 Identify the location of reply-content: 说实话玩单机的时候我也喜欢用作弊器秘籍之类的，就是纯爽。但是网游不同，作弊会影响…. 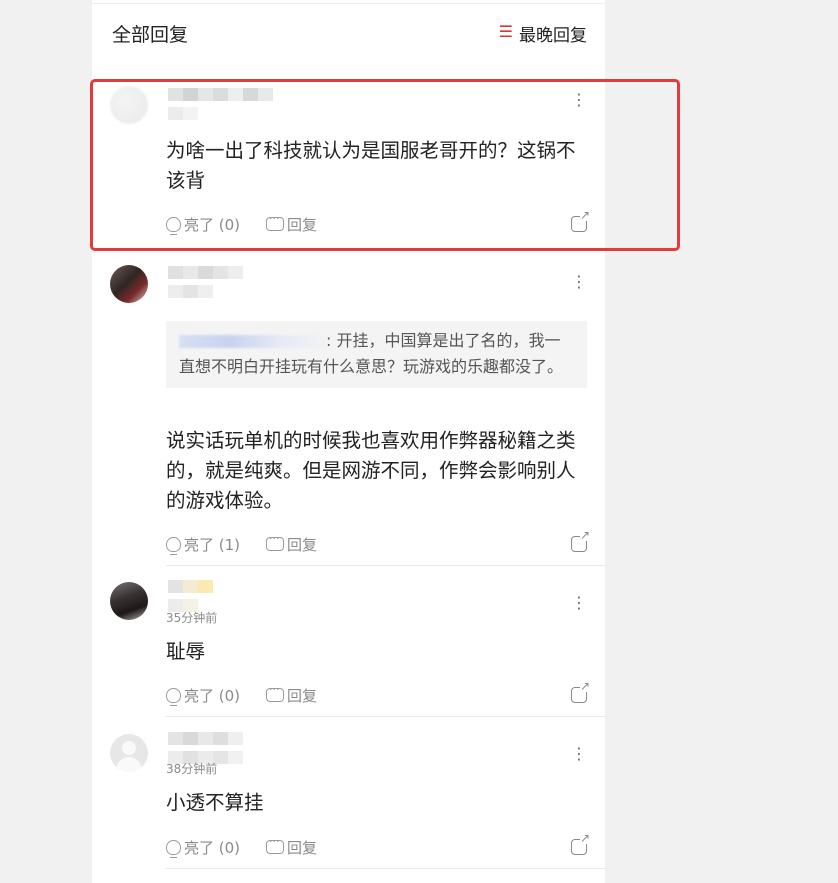
(371, 470).